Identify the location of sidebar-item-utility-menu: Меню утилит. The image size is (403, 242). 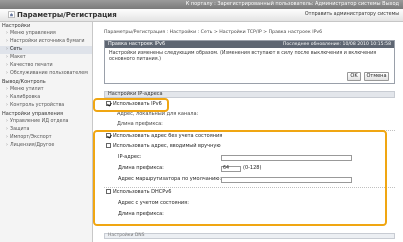
(46, 90).